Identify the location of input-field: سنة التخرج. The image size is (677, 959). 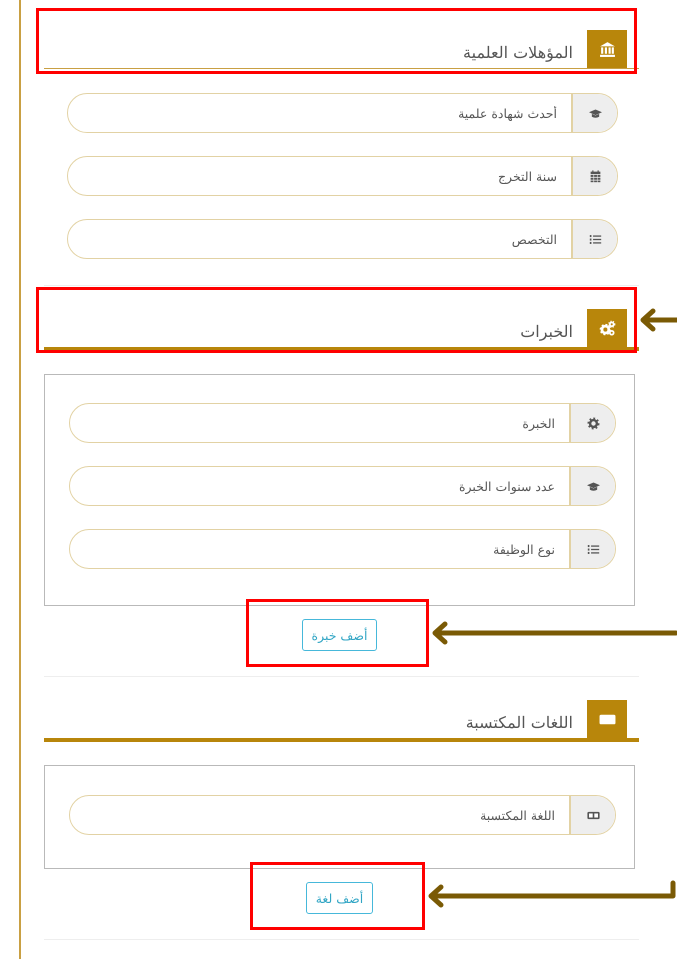
(342, 176).